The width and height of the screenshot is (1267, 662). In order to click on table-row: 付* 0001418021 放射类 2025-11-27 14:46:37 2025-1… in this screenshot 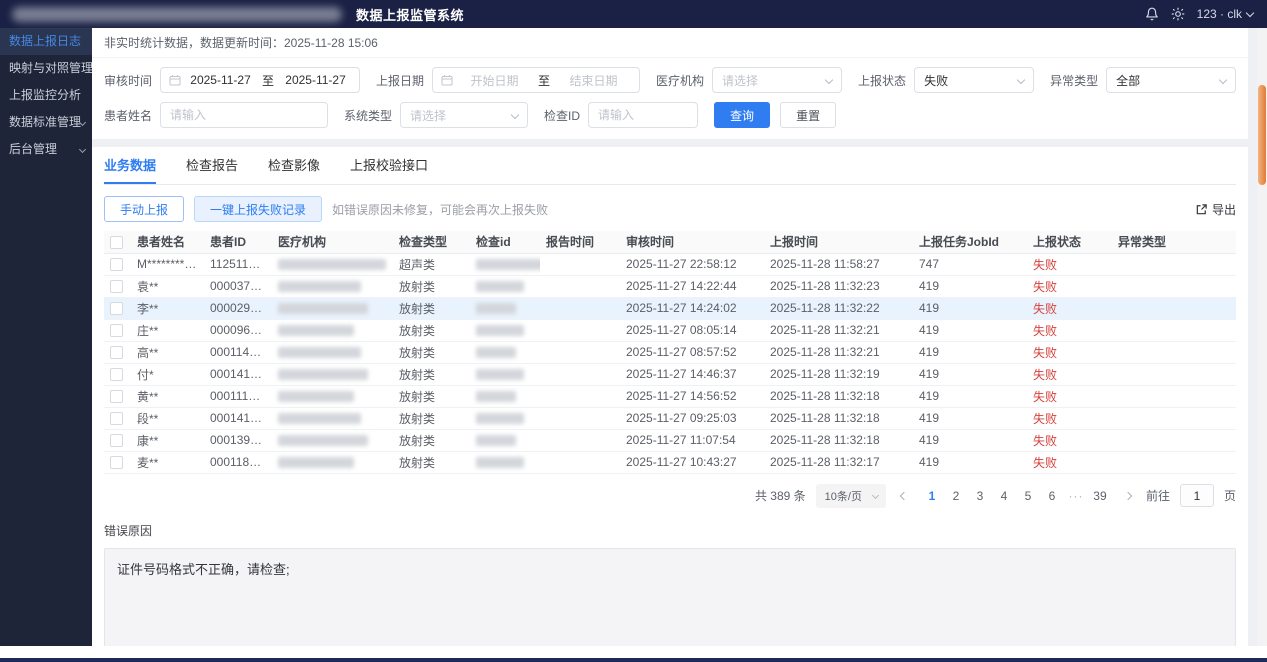, I will do `click(670, 374)`.